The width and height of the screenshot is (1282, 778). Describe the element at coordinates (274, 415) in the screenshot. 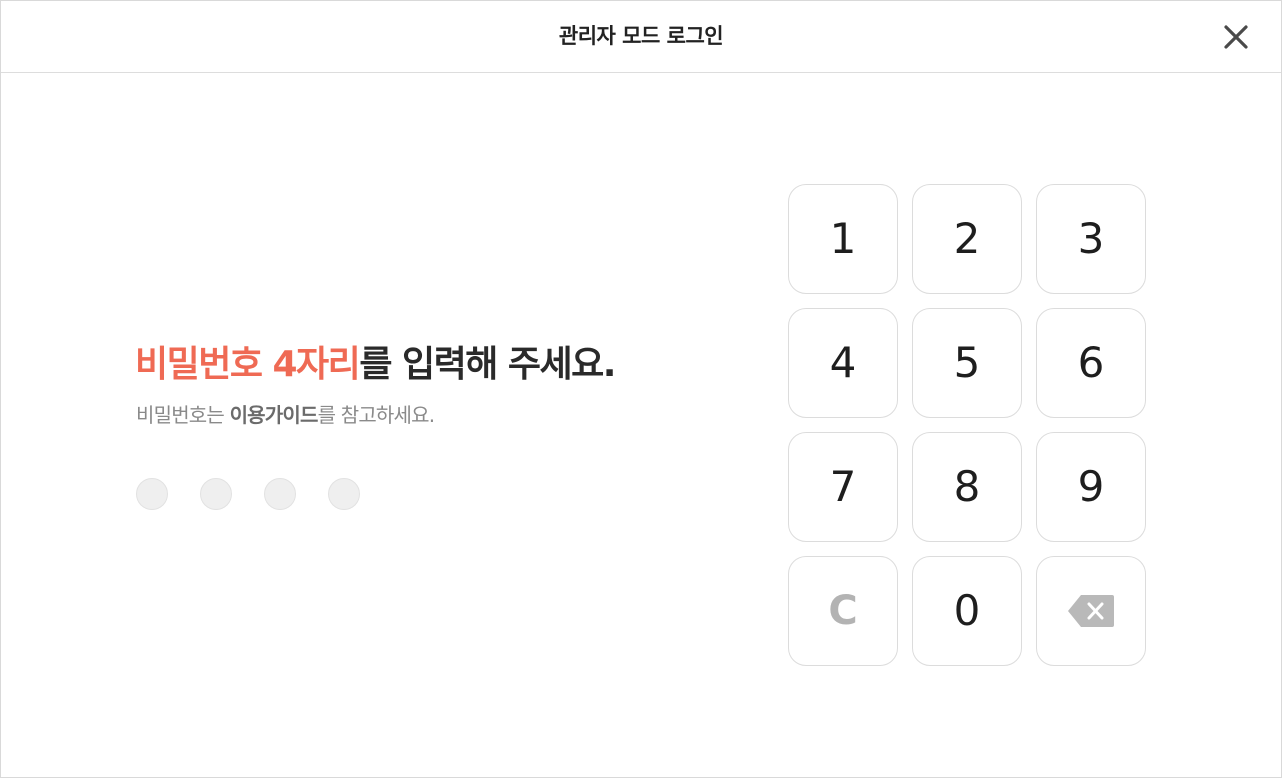

I see `usage-guide-text: 이용가이드` at that location.